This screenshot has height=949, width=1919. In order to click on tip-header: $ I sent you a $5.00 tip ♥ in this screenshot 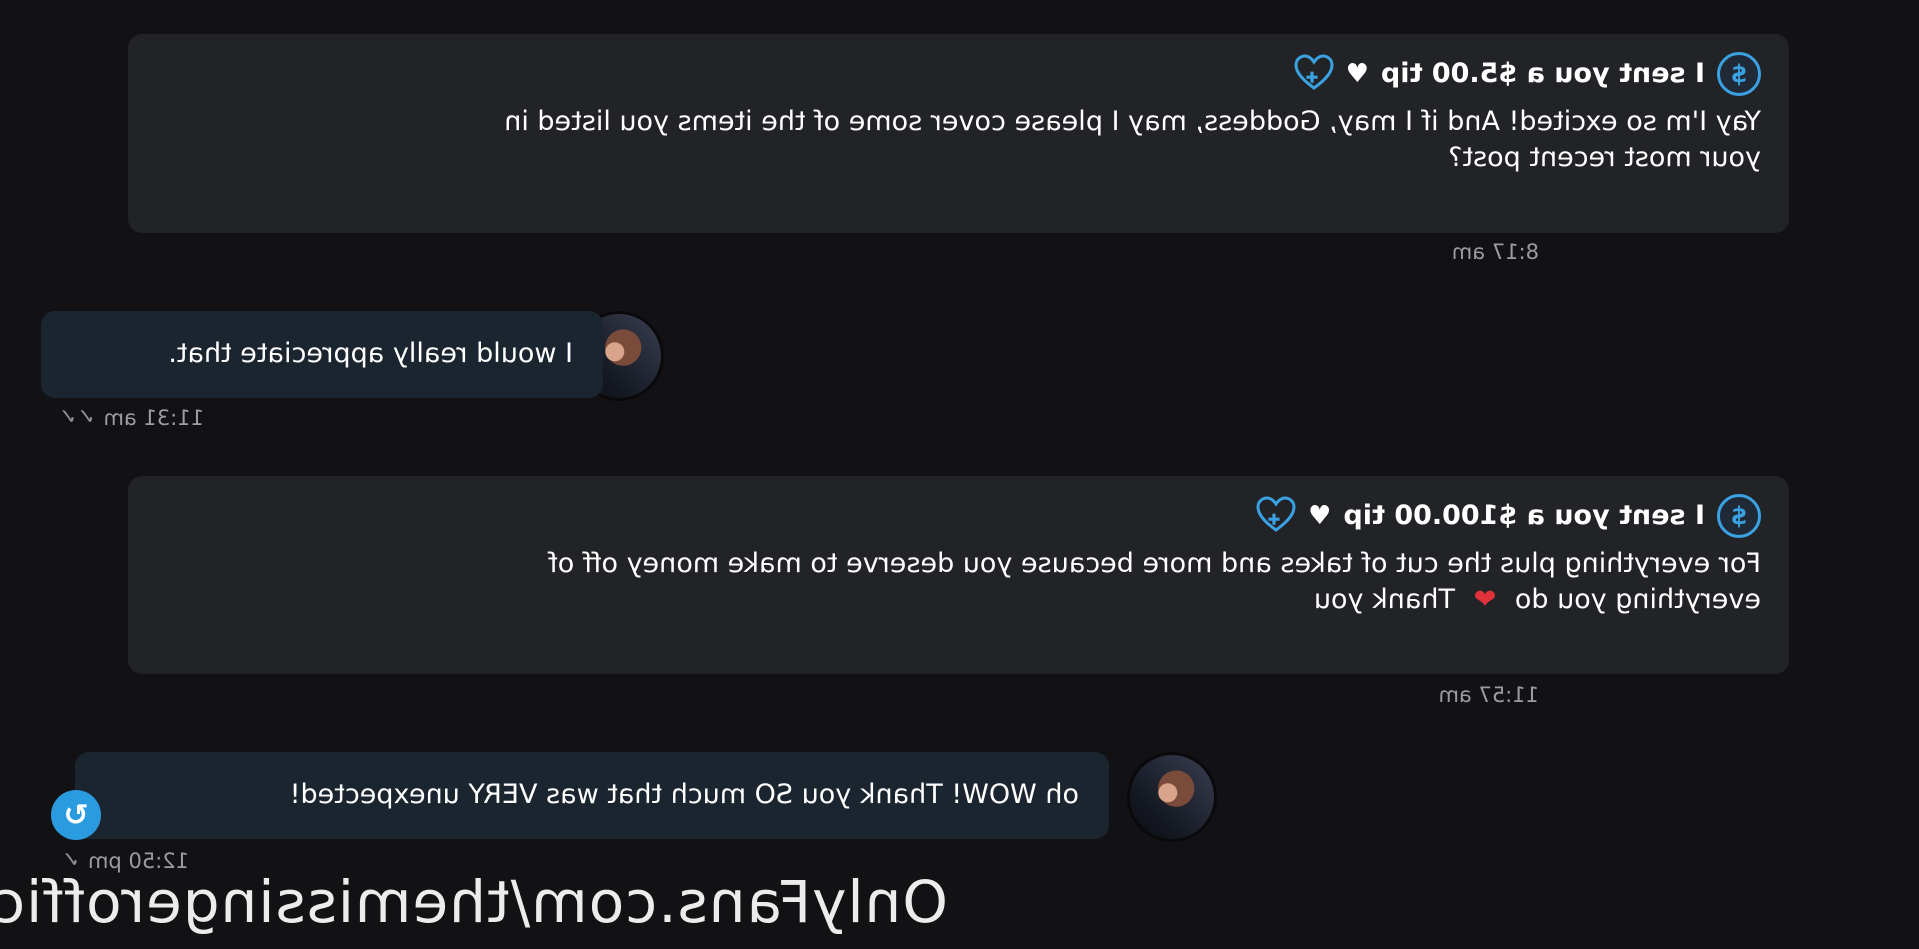, I will do `click(958, 74)`.